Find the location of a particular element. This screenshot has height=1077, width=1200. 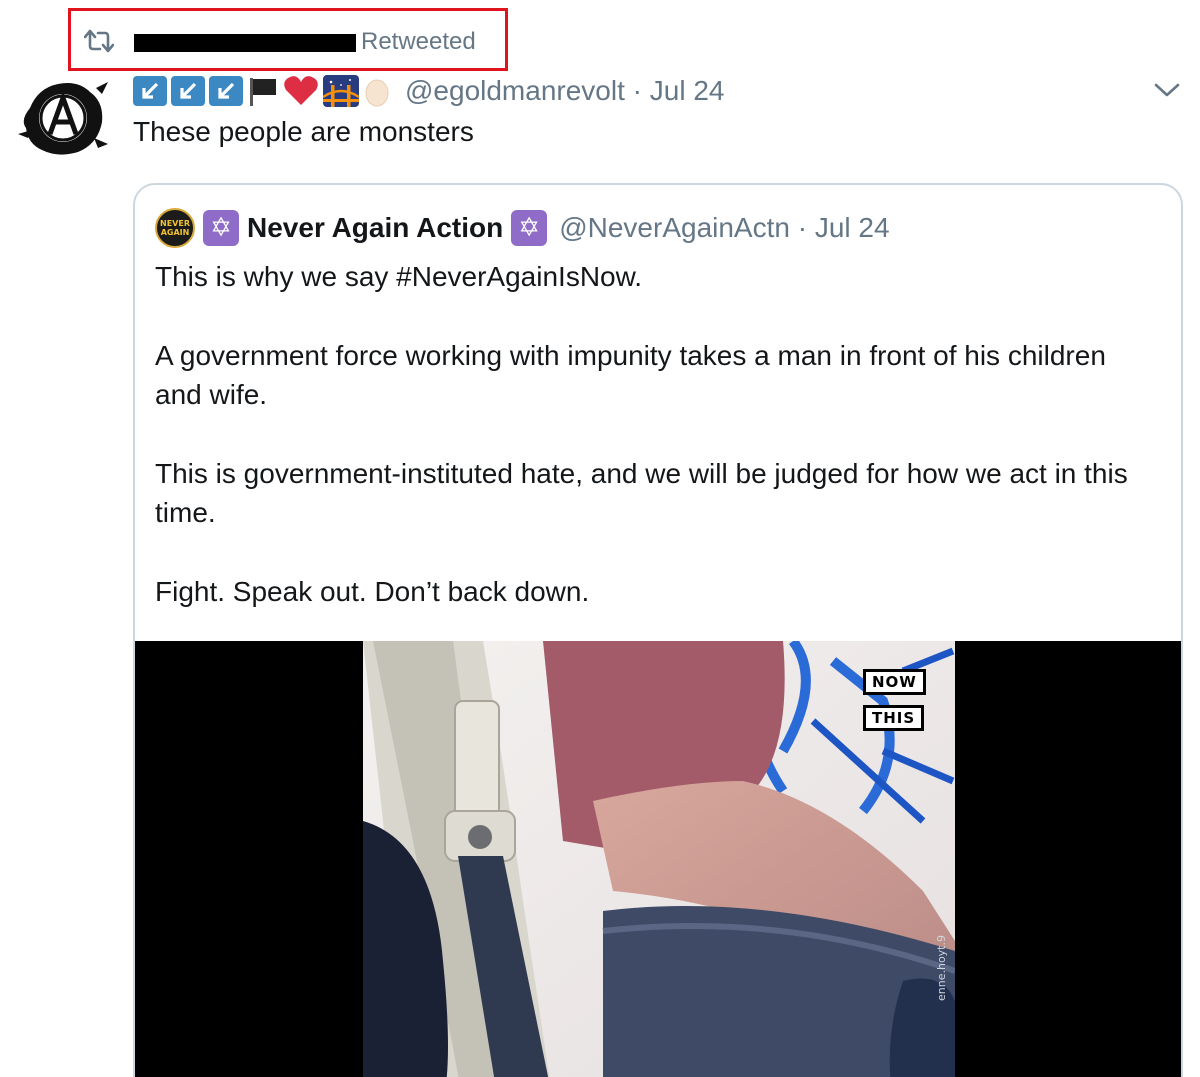

quoted-date: Jul 24 is located at coordinates (852, 227).